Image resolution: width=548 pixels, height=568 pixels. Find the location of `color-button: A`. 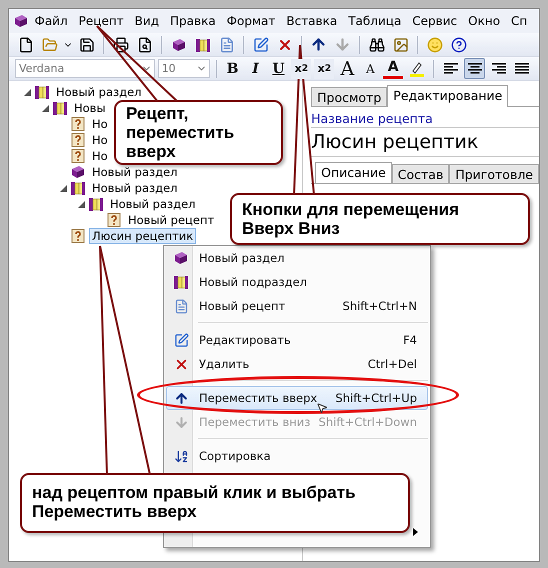

color-button: A is located at coordinates (393, 68).